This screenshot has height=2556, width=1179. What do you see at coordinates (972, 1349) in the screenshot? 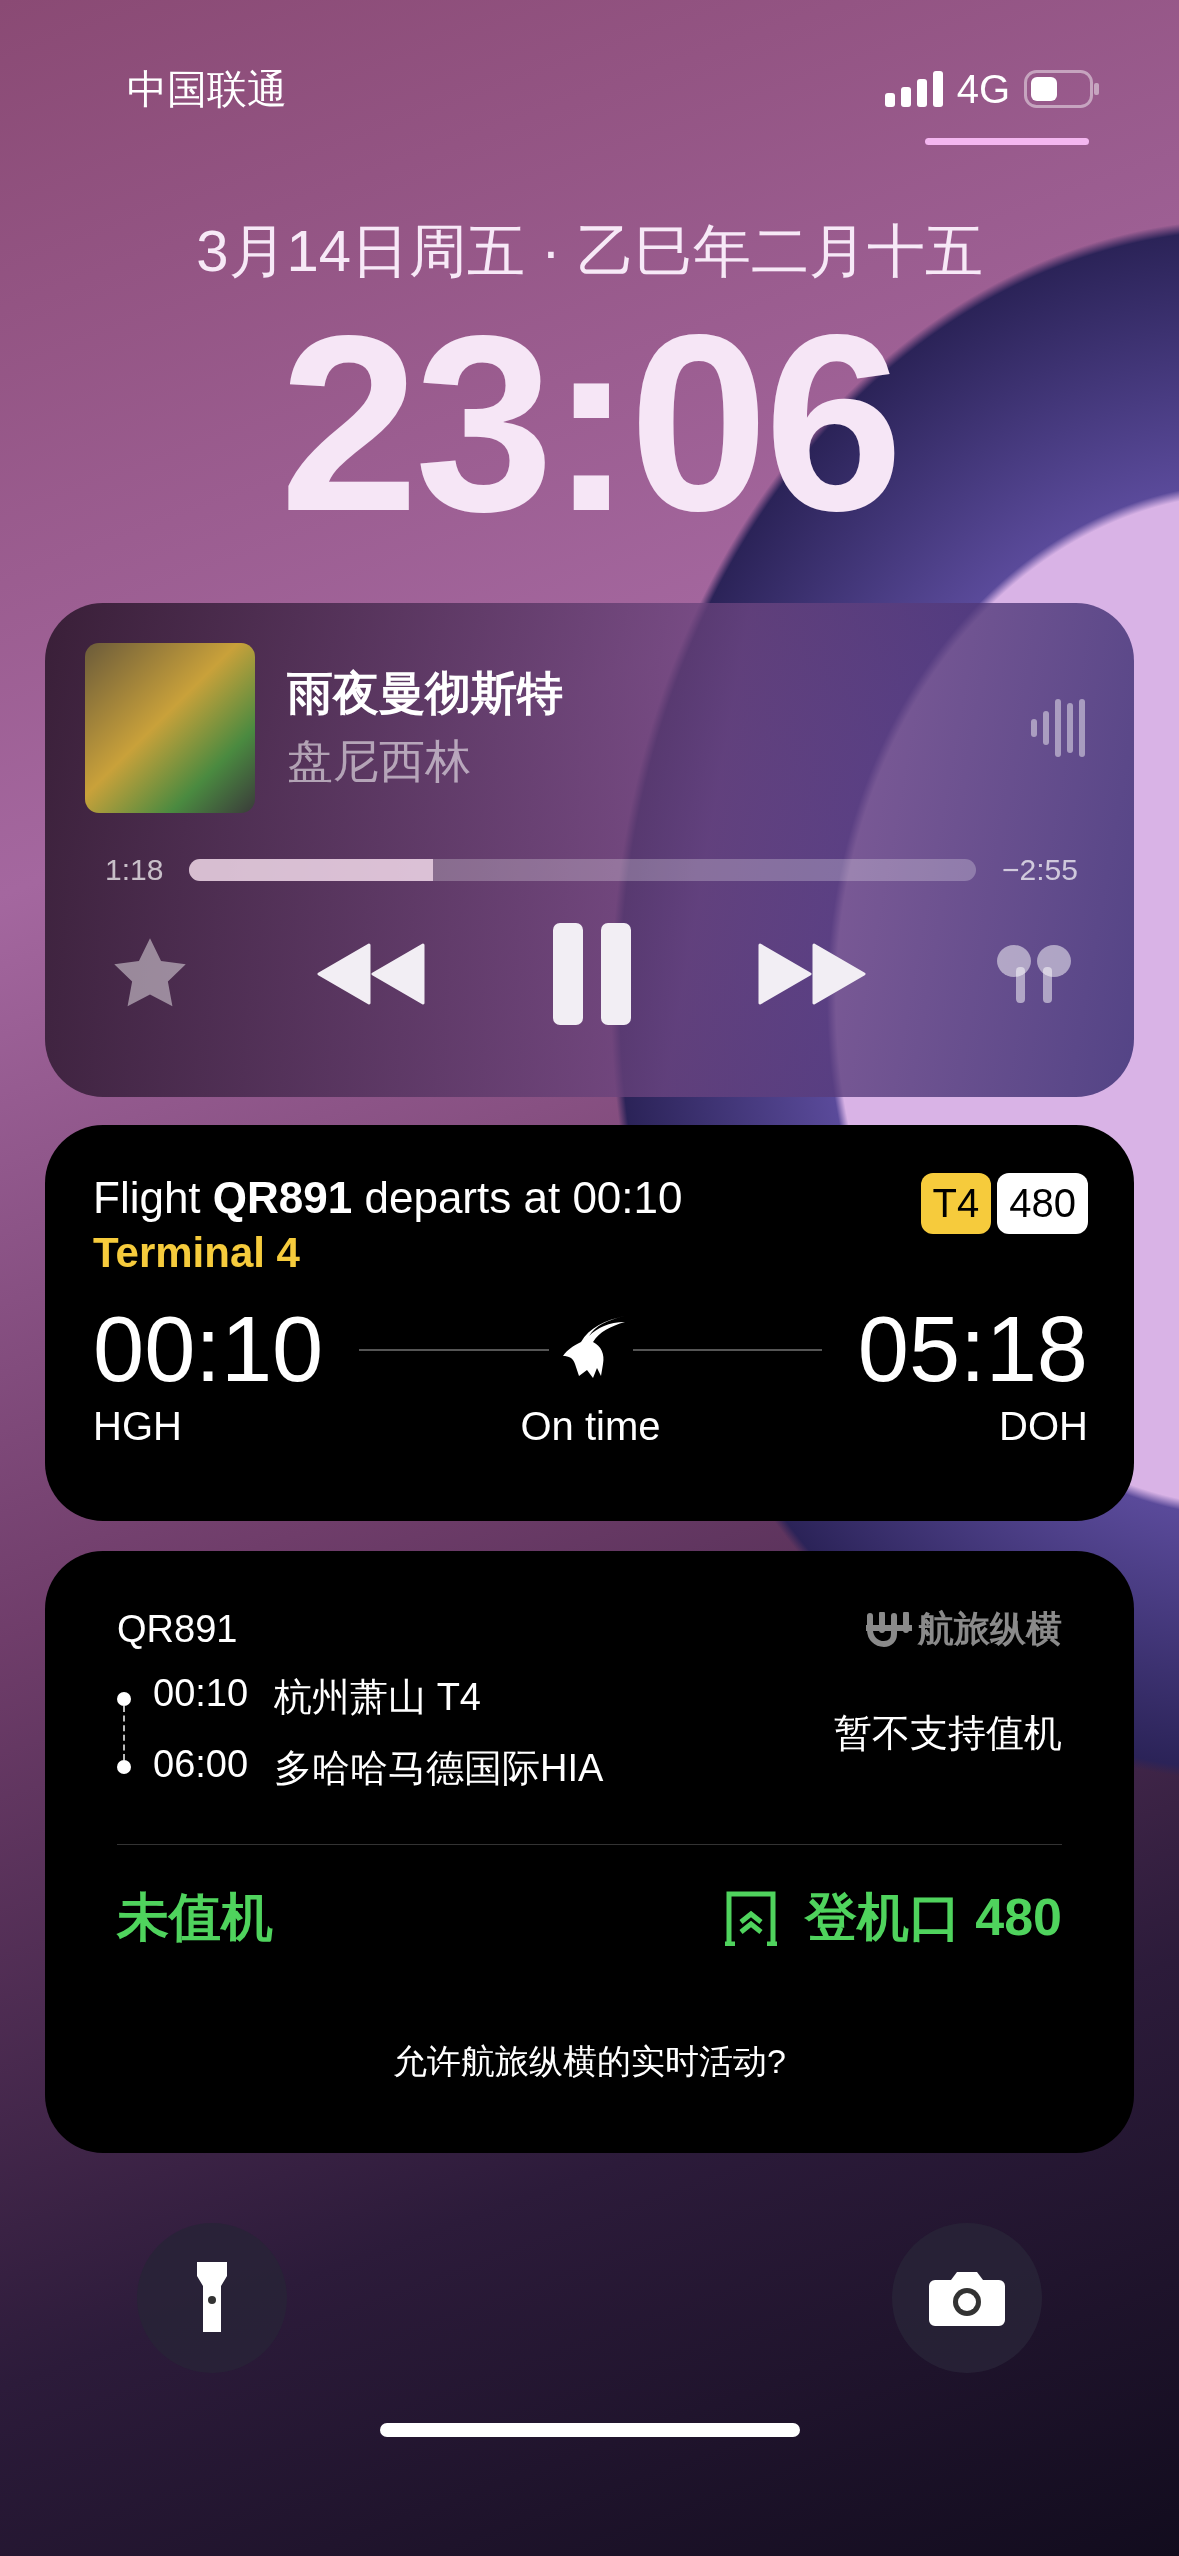
I see `arrival-time: 05:18` at bounding box center [972, 1349].